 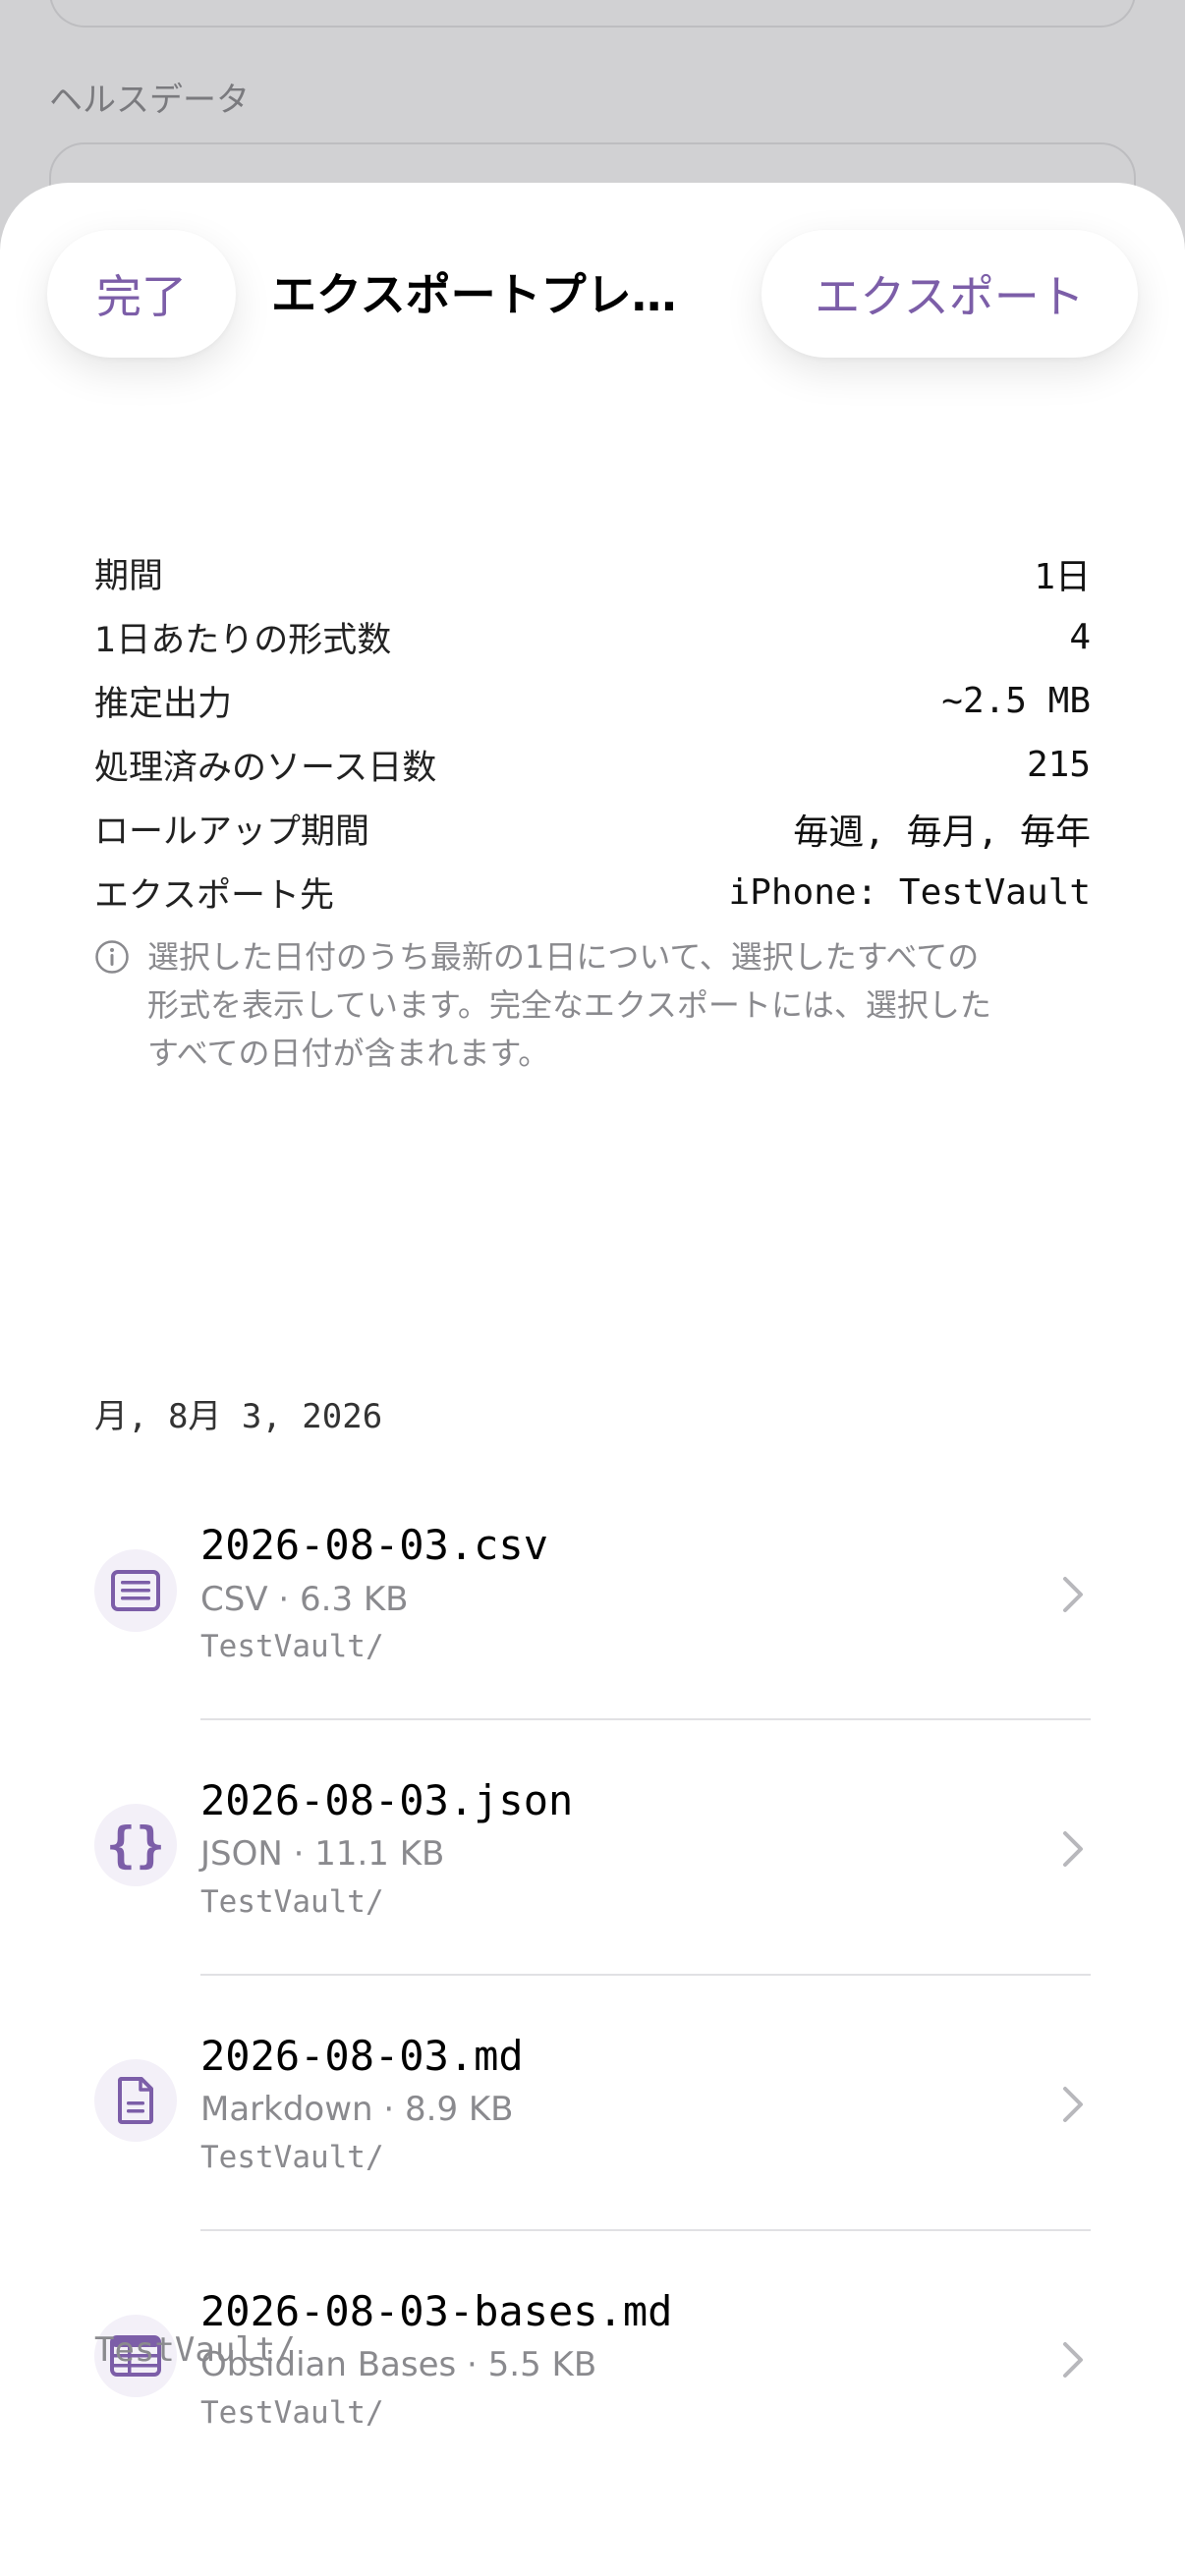 What do you see at coordinates (322, 1854) in the screenshot?
I see `file-meta: JSON · 11.1 KB` at bounding box center [322, 1854].